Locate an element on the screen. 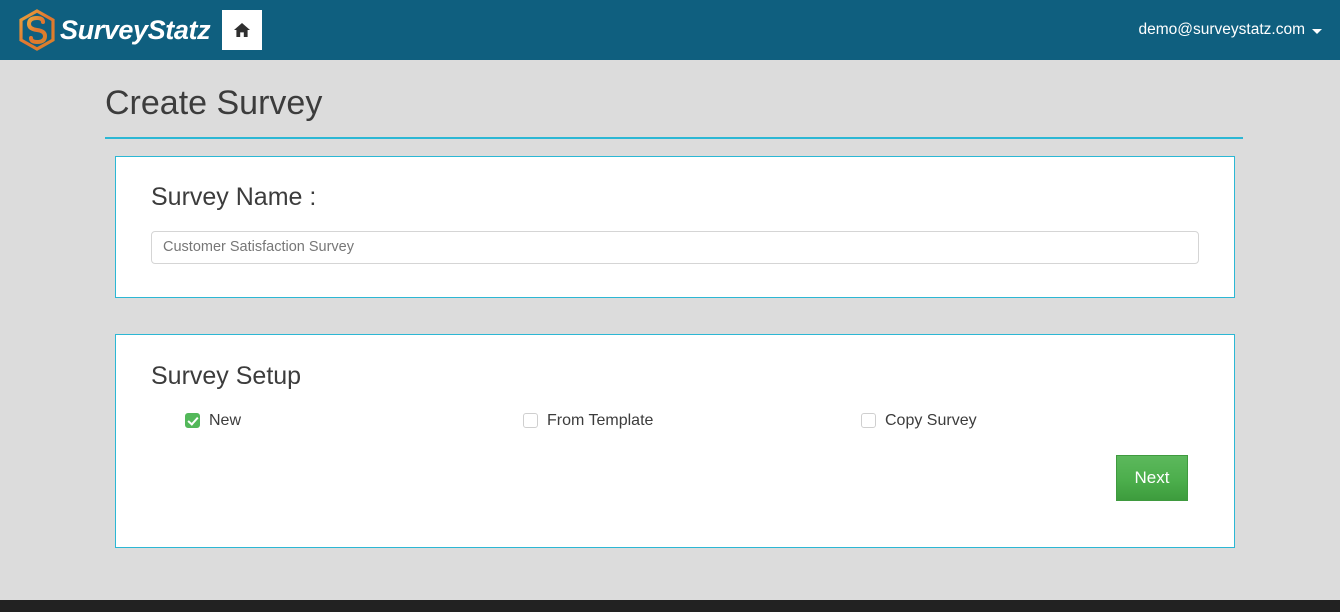 The height and width of the screenshot is (612, 1340). footer-bar is located at coordinates (670, 606).